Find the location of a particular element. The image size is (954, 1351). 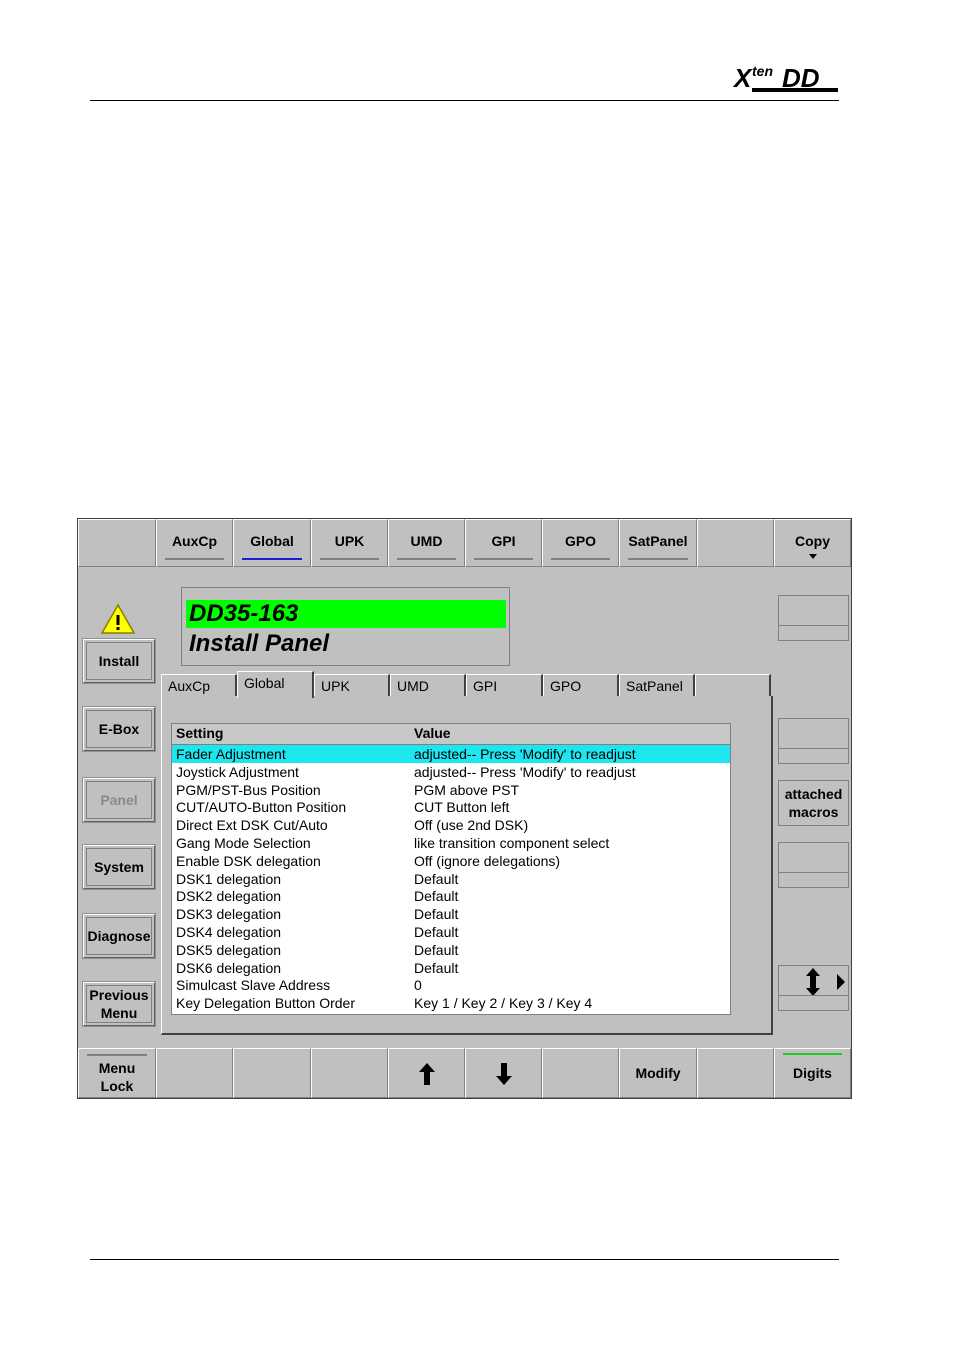

arrow-down-icon is located at coordinates (504, 1074).